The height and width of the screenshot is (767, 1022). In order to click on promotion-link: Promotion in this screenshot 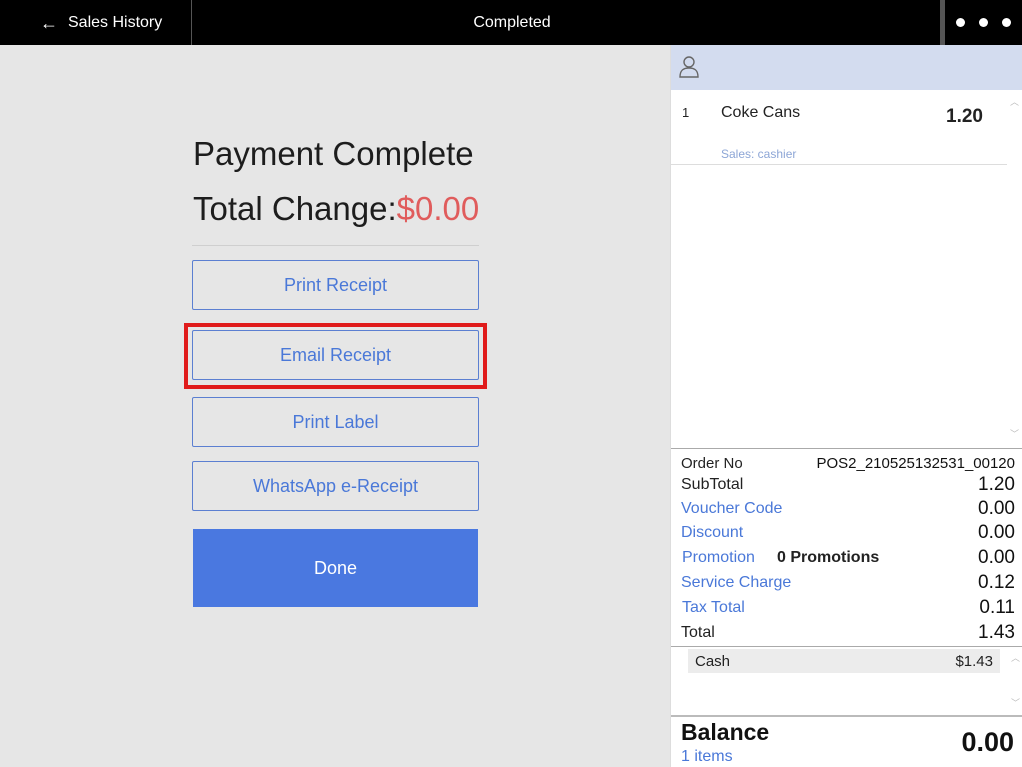, I will do `click(718, 558)`.